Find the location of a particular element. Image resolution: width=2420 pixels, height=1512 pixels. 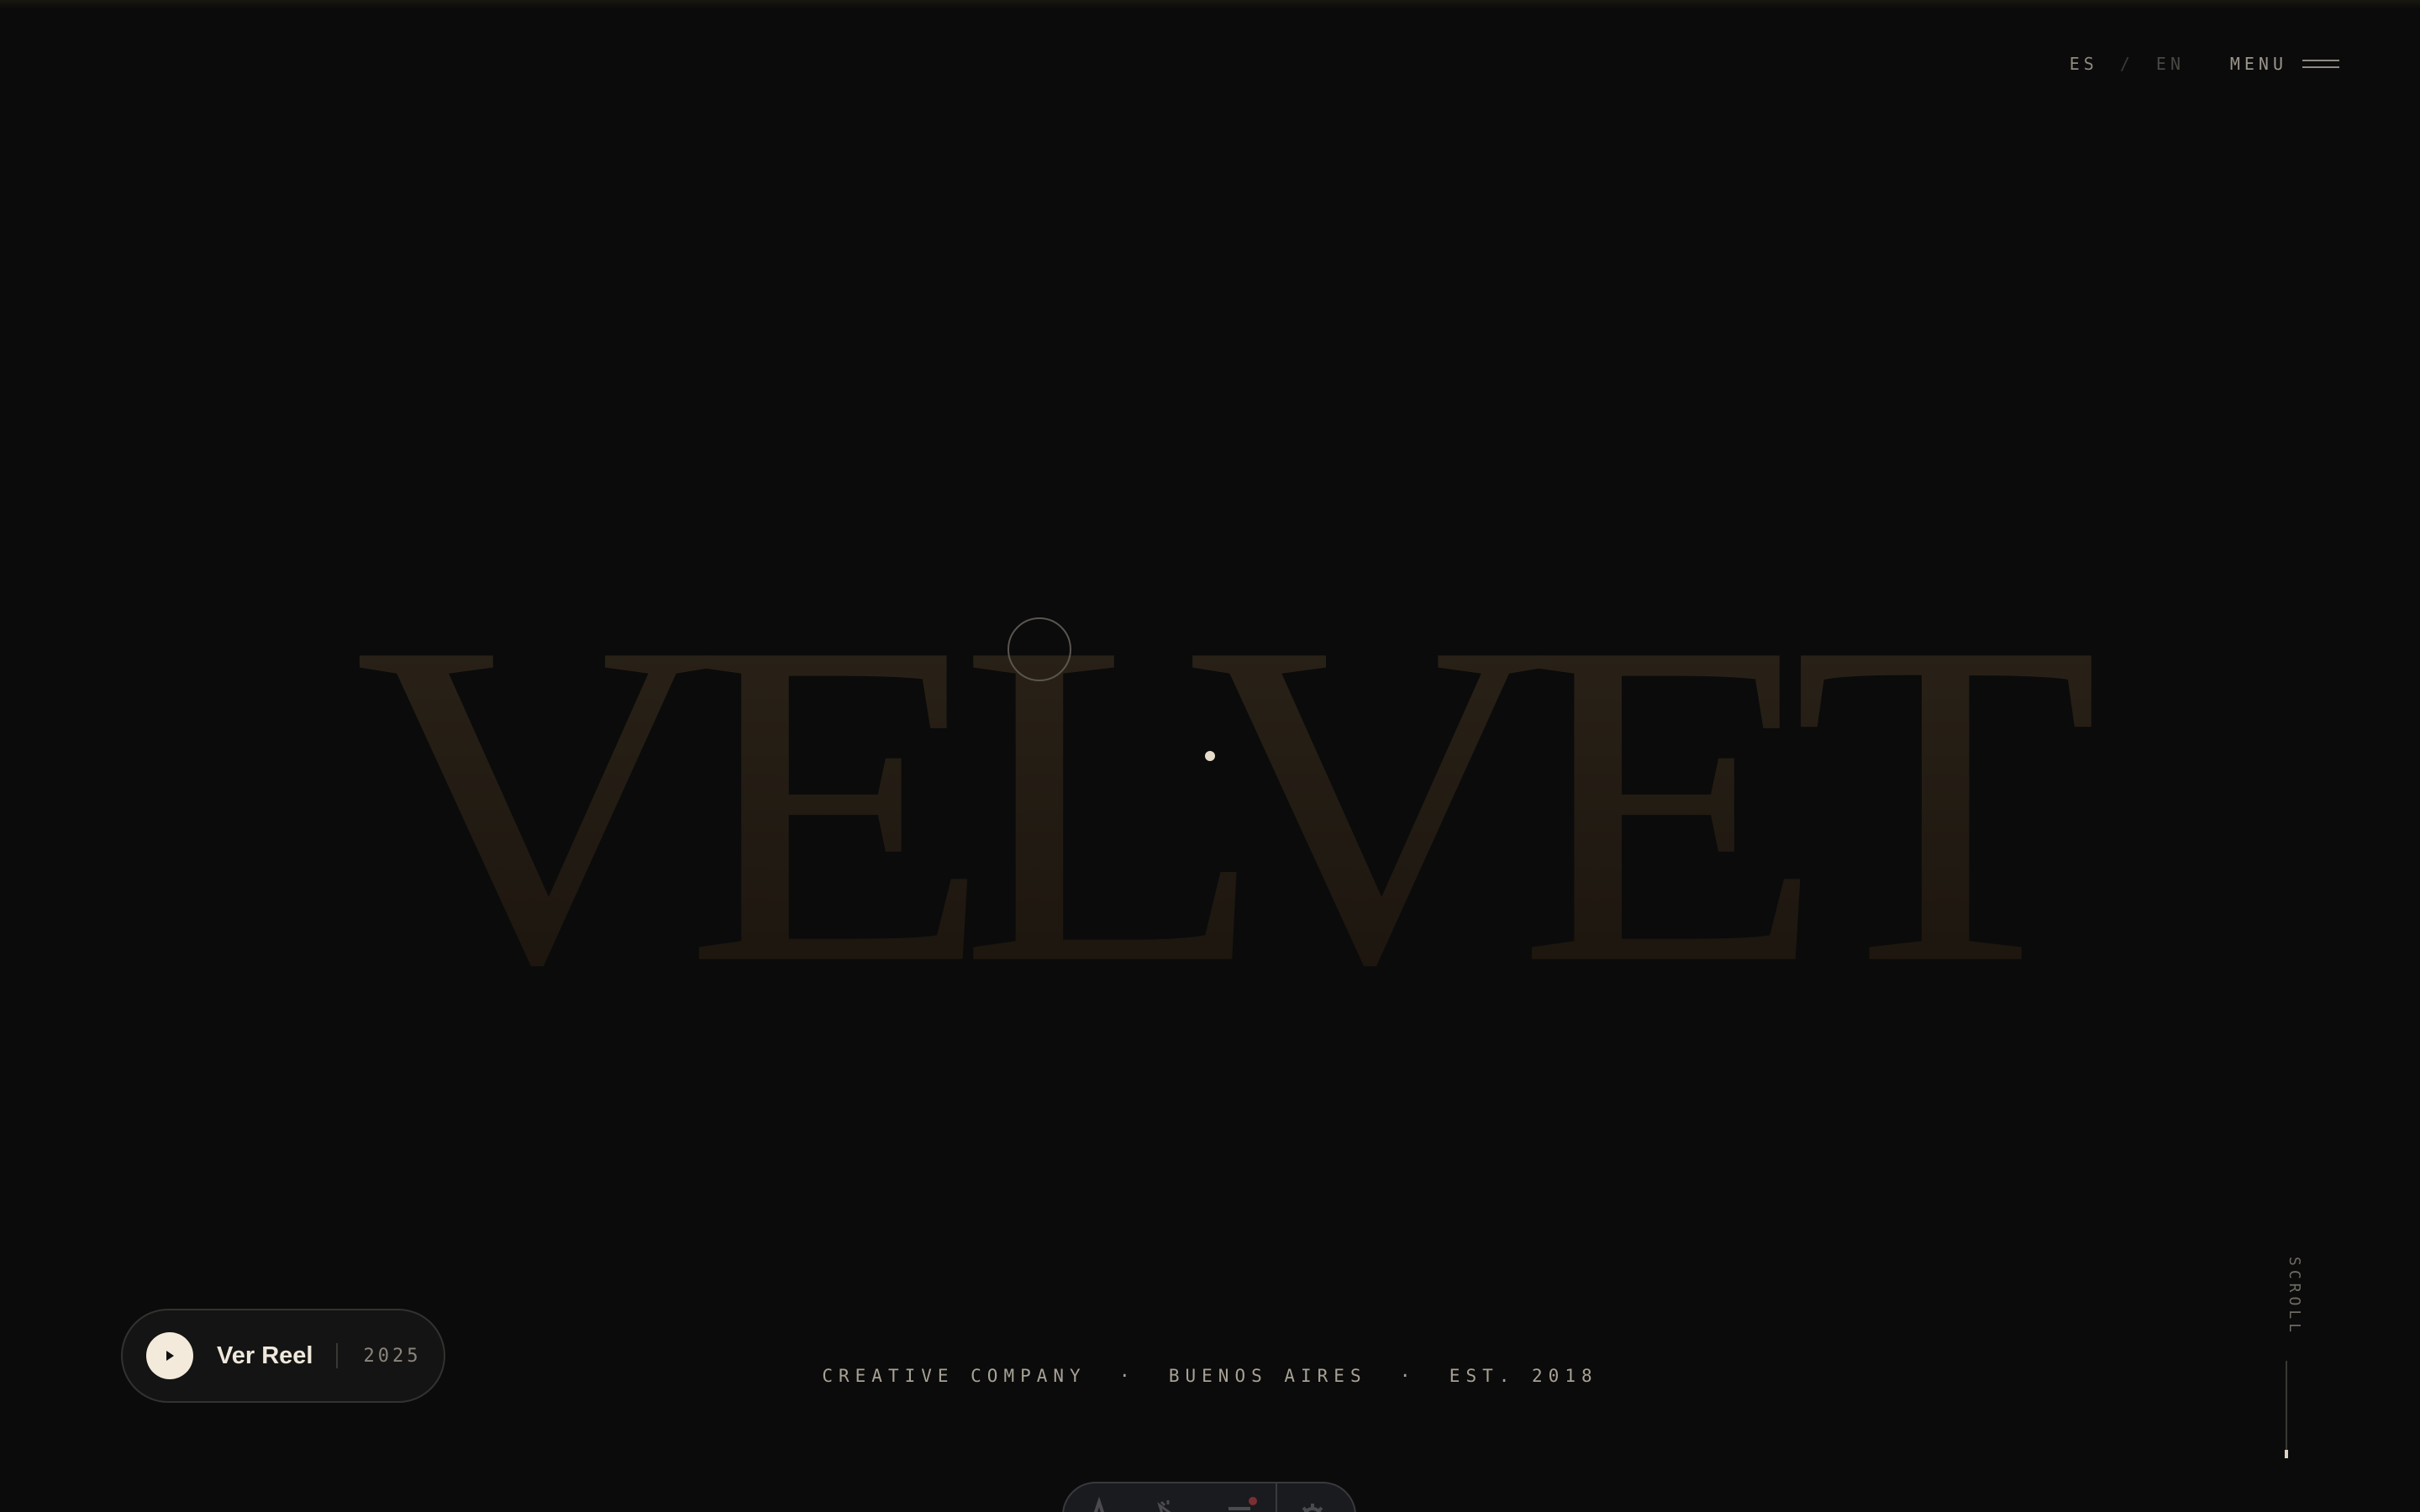

hamburger-icon is located at coordinates (2321, 64).